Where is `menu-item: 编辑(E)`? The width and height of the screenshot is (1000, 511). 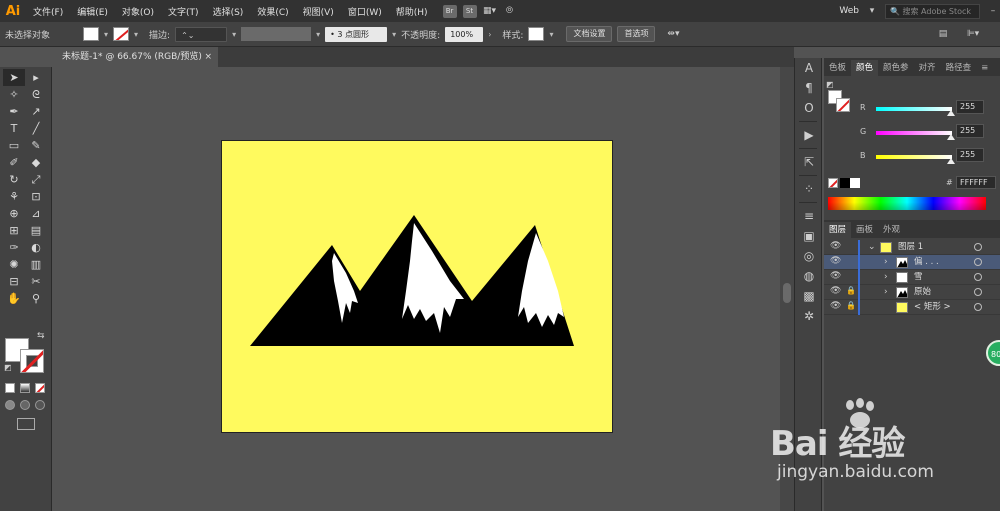
menu-item: 编辑(E) is located at coordinates (92, 11).